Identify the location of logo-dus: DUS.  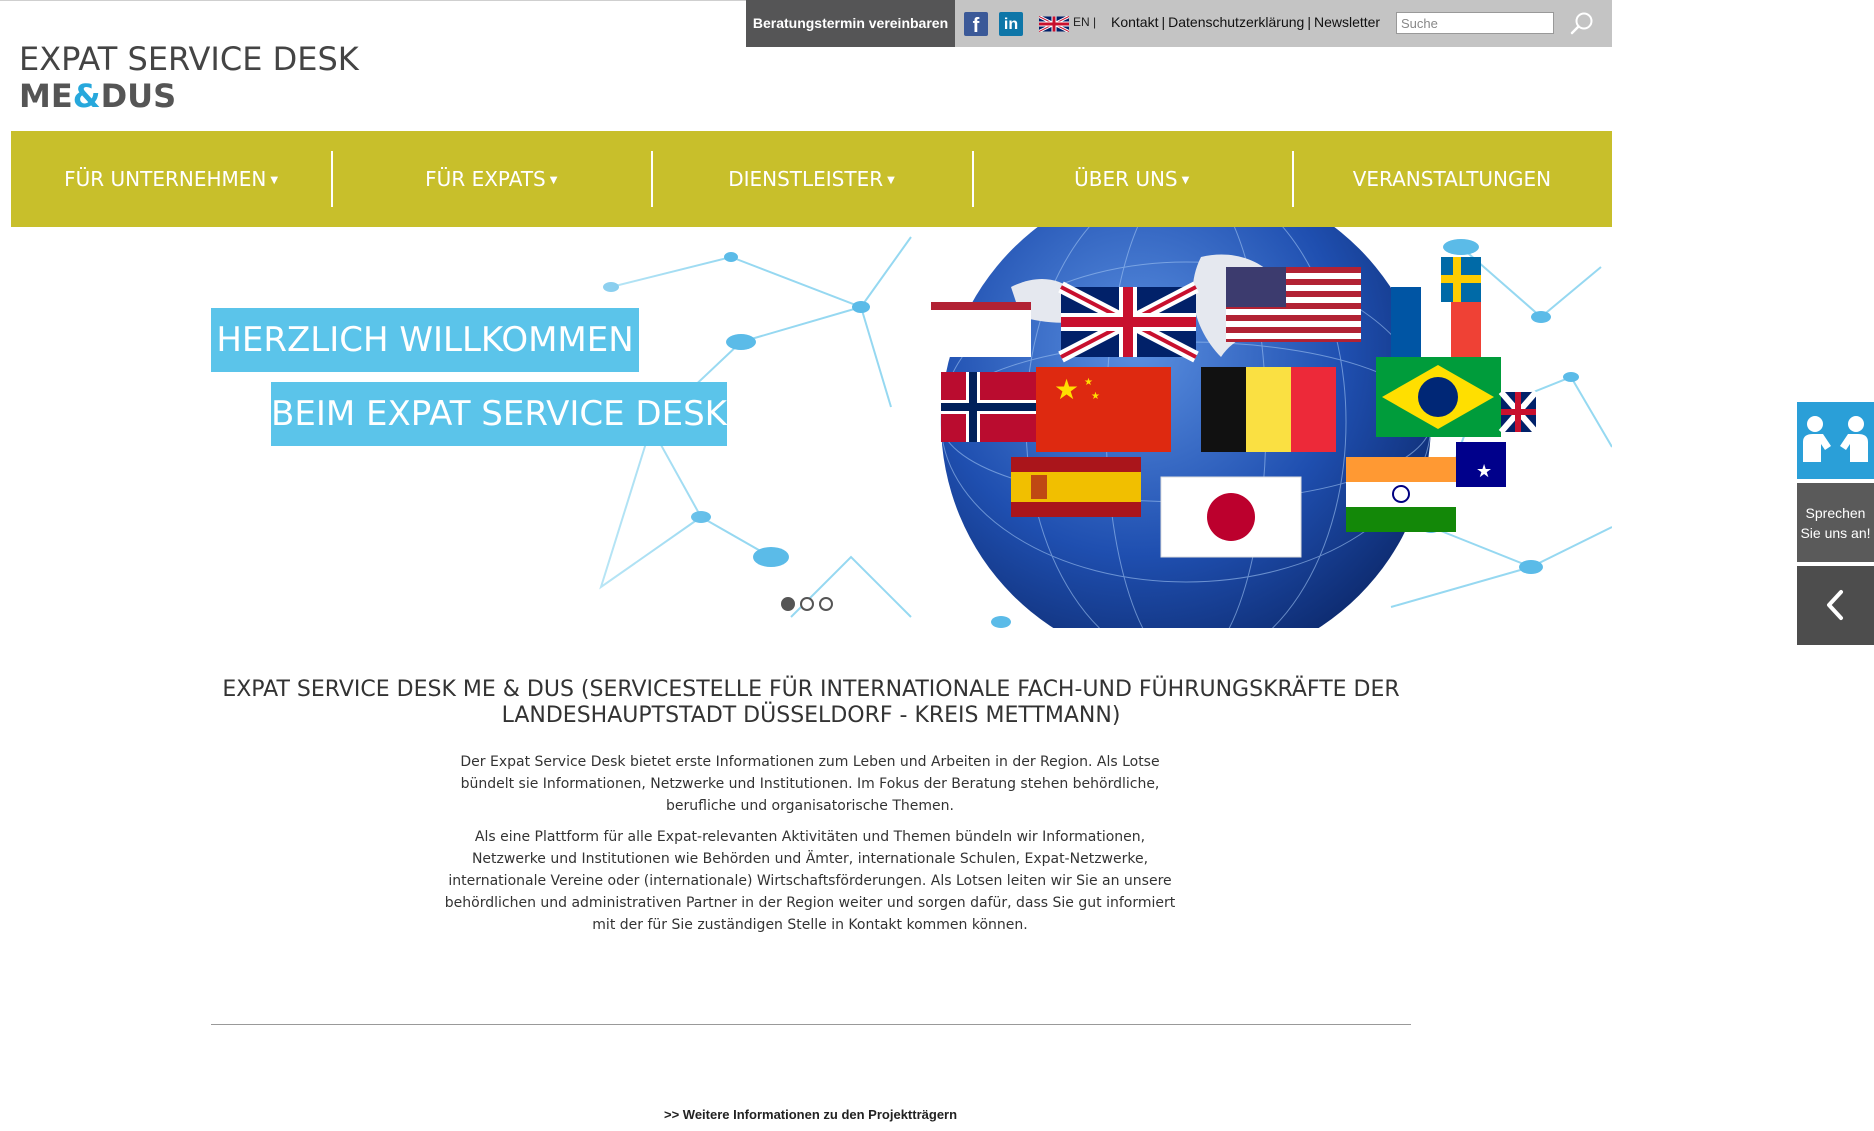
(138, 96).